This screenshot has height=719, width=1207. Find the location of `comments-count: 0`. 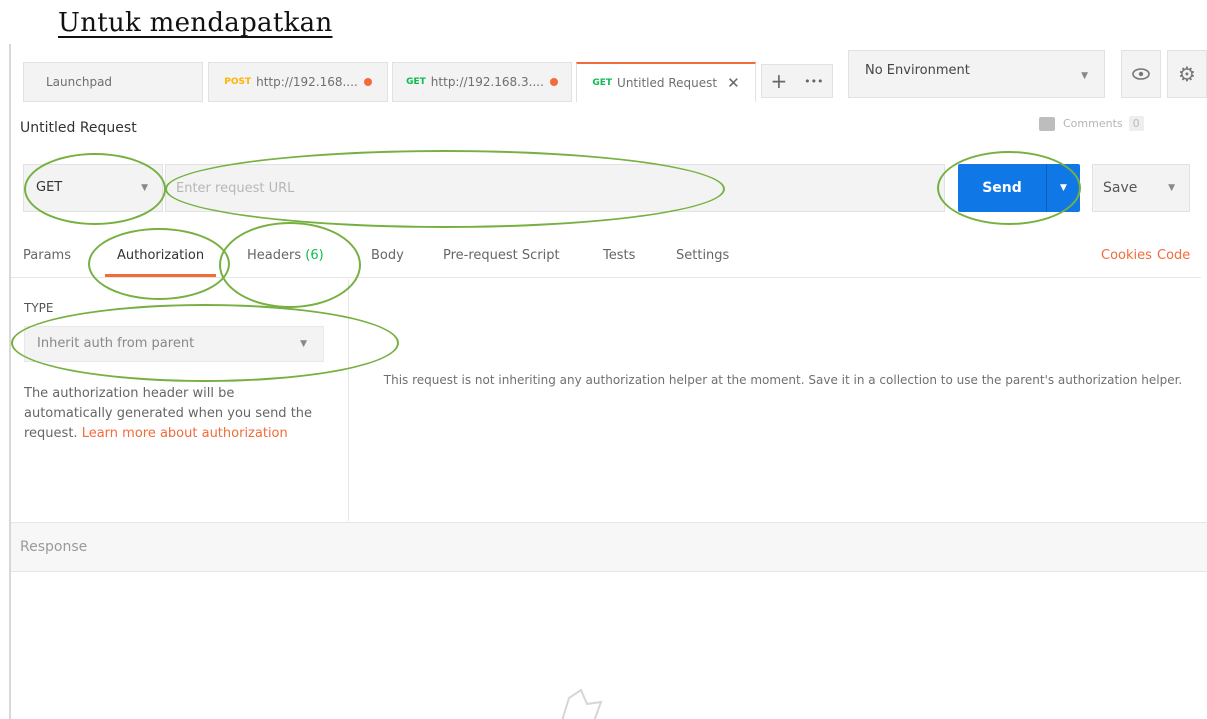

comments-count: 0 is located at coordinates (1136, 123).